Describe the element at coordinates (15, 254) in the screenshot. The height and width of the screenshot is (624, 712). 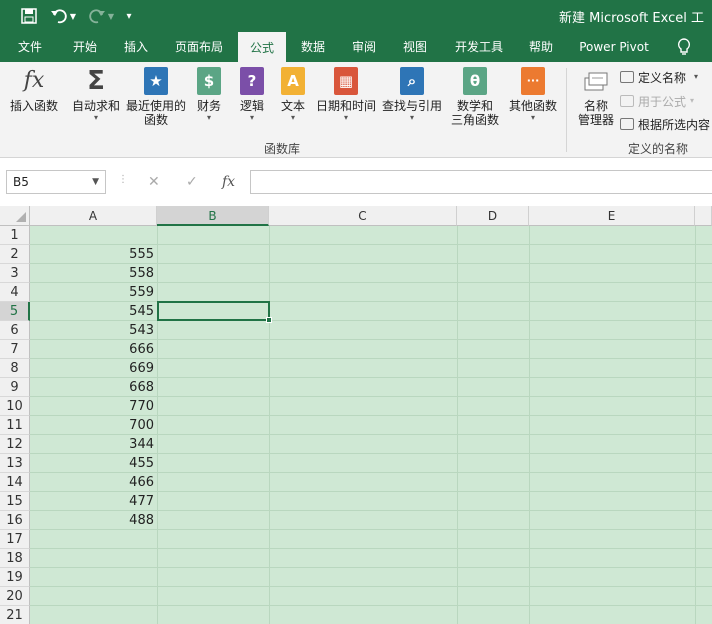
I see `row-header: 2` at that location.